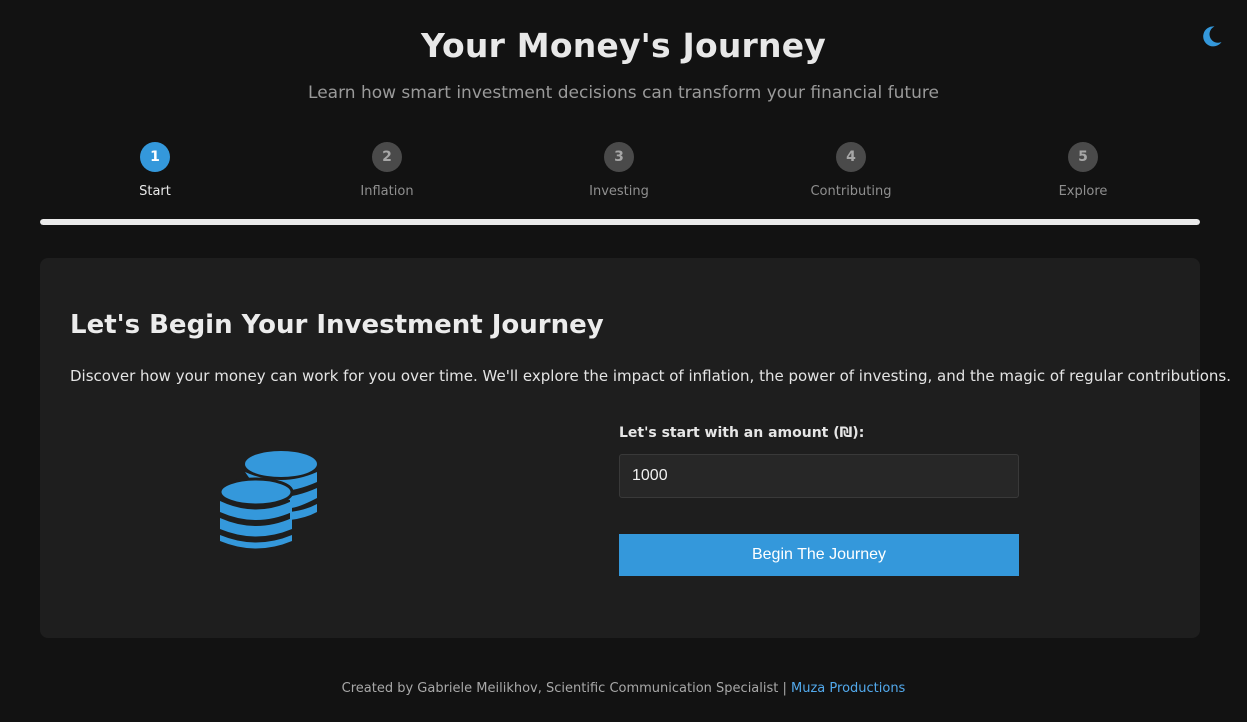 This screenshot has height=722, width=1247. Describe the element at coordinates (387, 191) in the screenshot. I see `step-label: Inflation` at that location.